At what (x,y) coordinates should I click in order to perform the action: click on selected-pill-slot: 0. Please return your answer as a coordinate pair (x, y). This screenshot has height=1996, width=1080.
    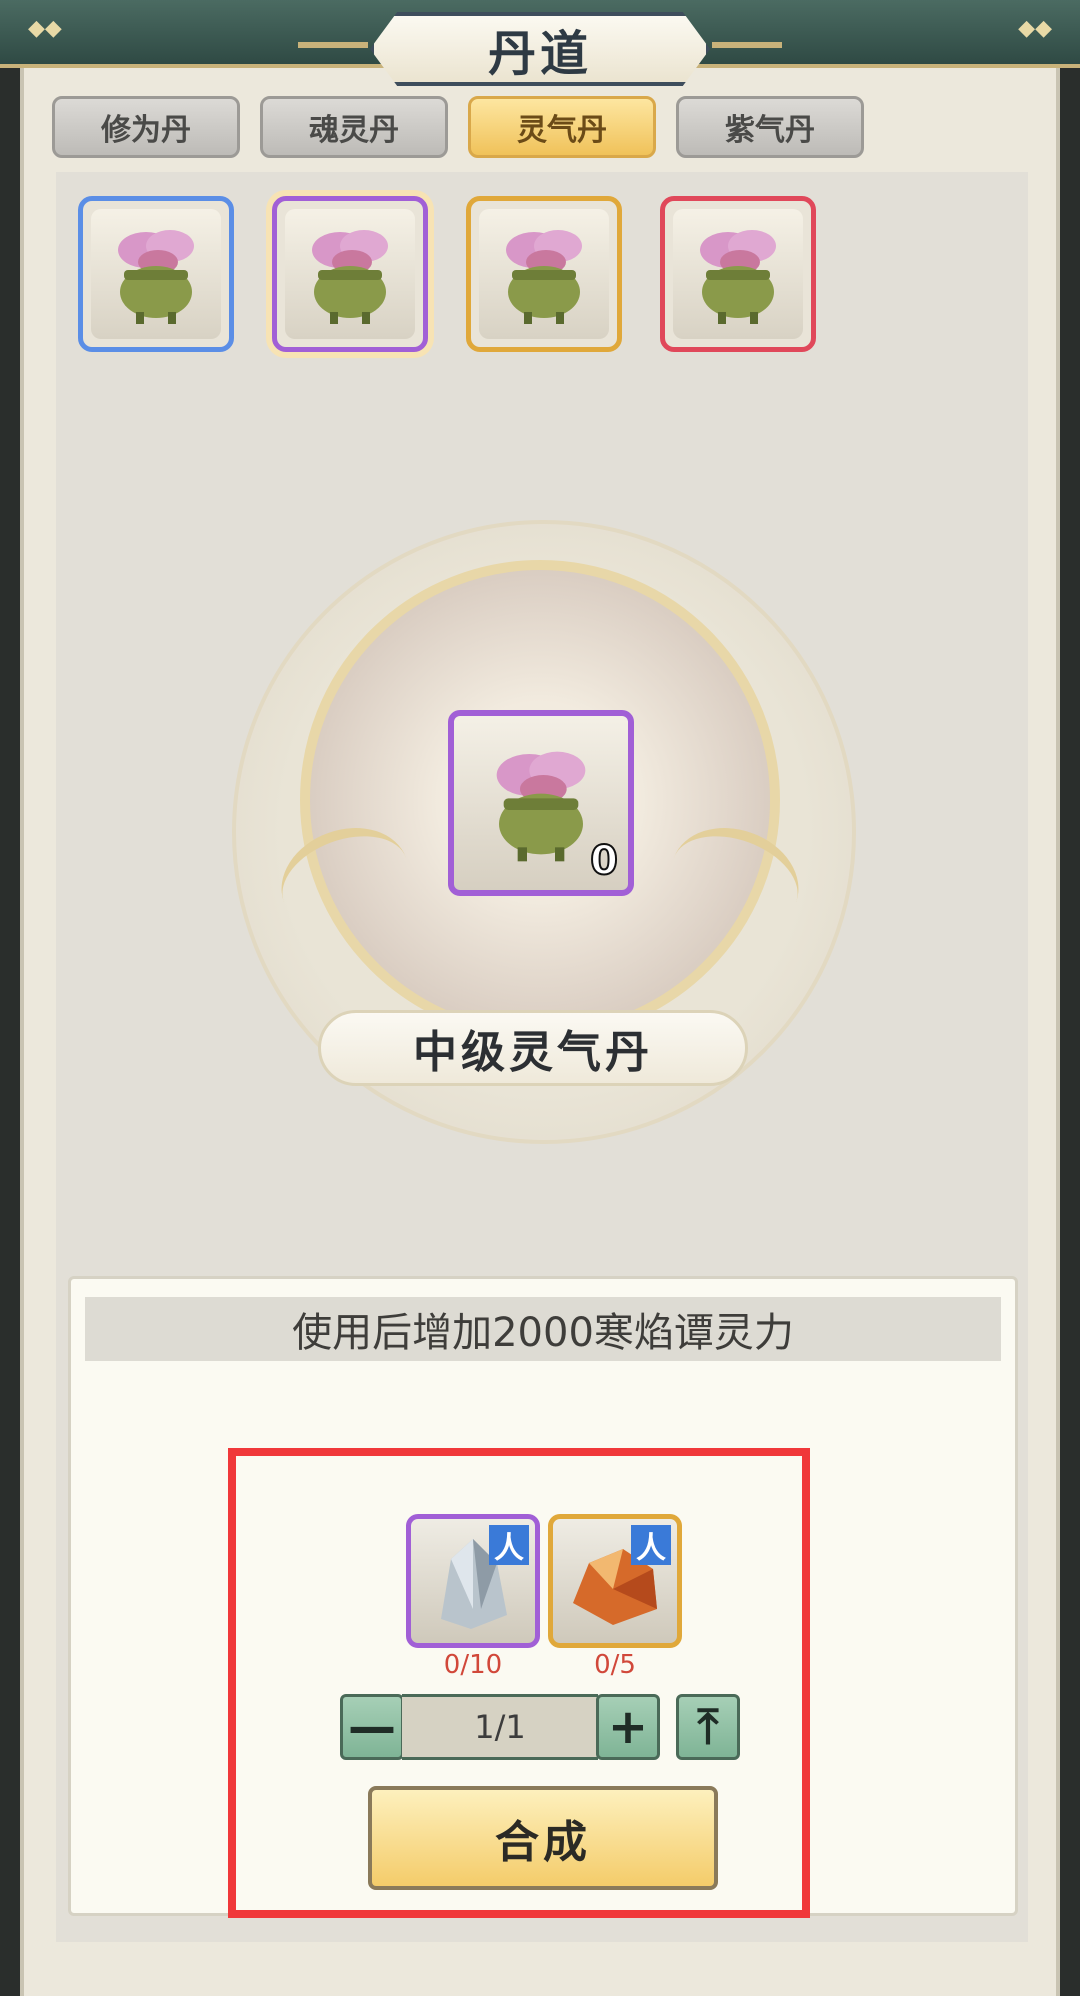
    Looking at the image, I should click on (541, 803).